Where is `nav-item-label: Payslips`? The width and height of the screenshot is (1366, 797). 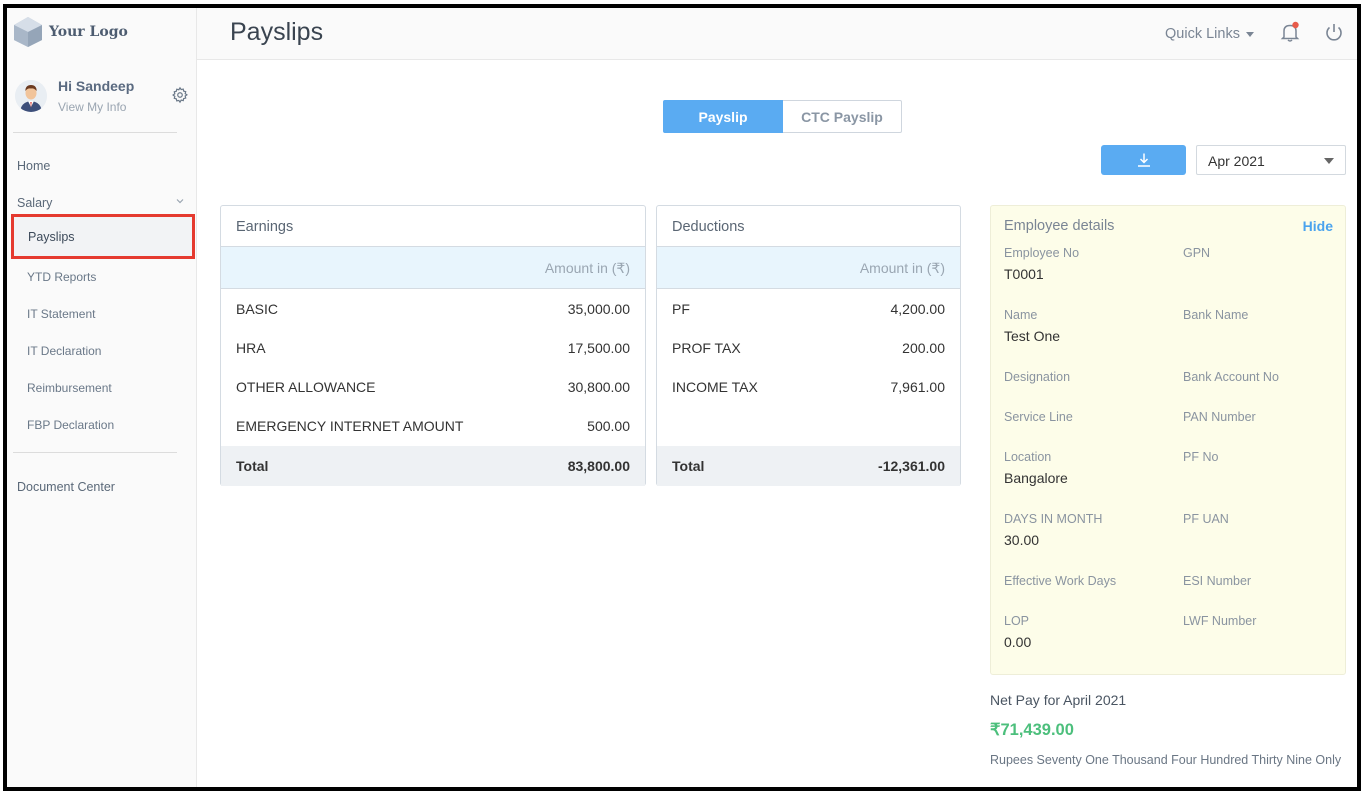
nav-item-label: Payslips is located at coordinates (51, 237).